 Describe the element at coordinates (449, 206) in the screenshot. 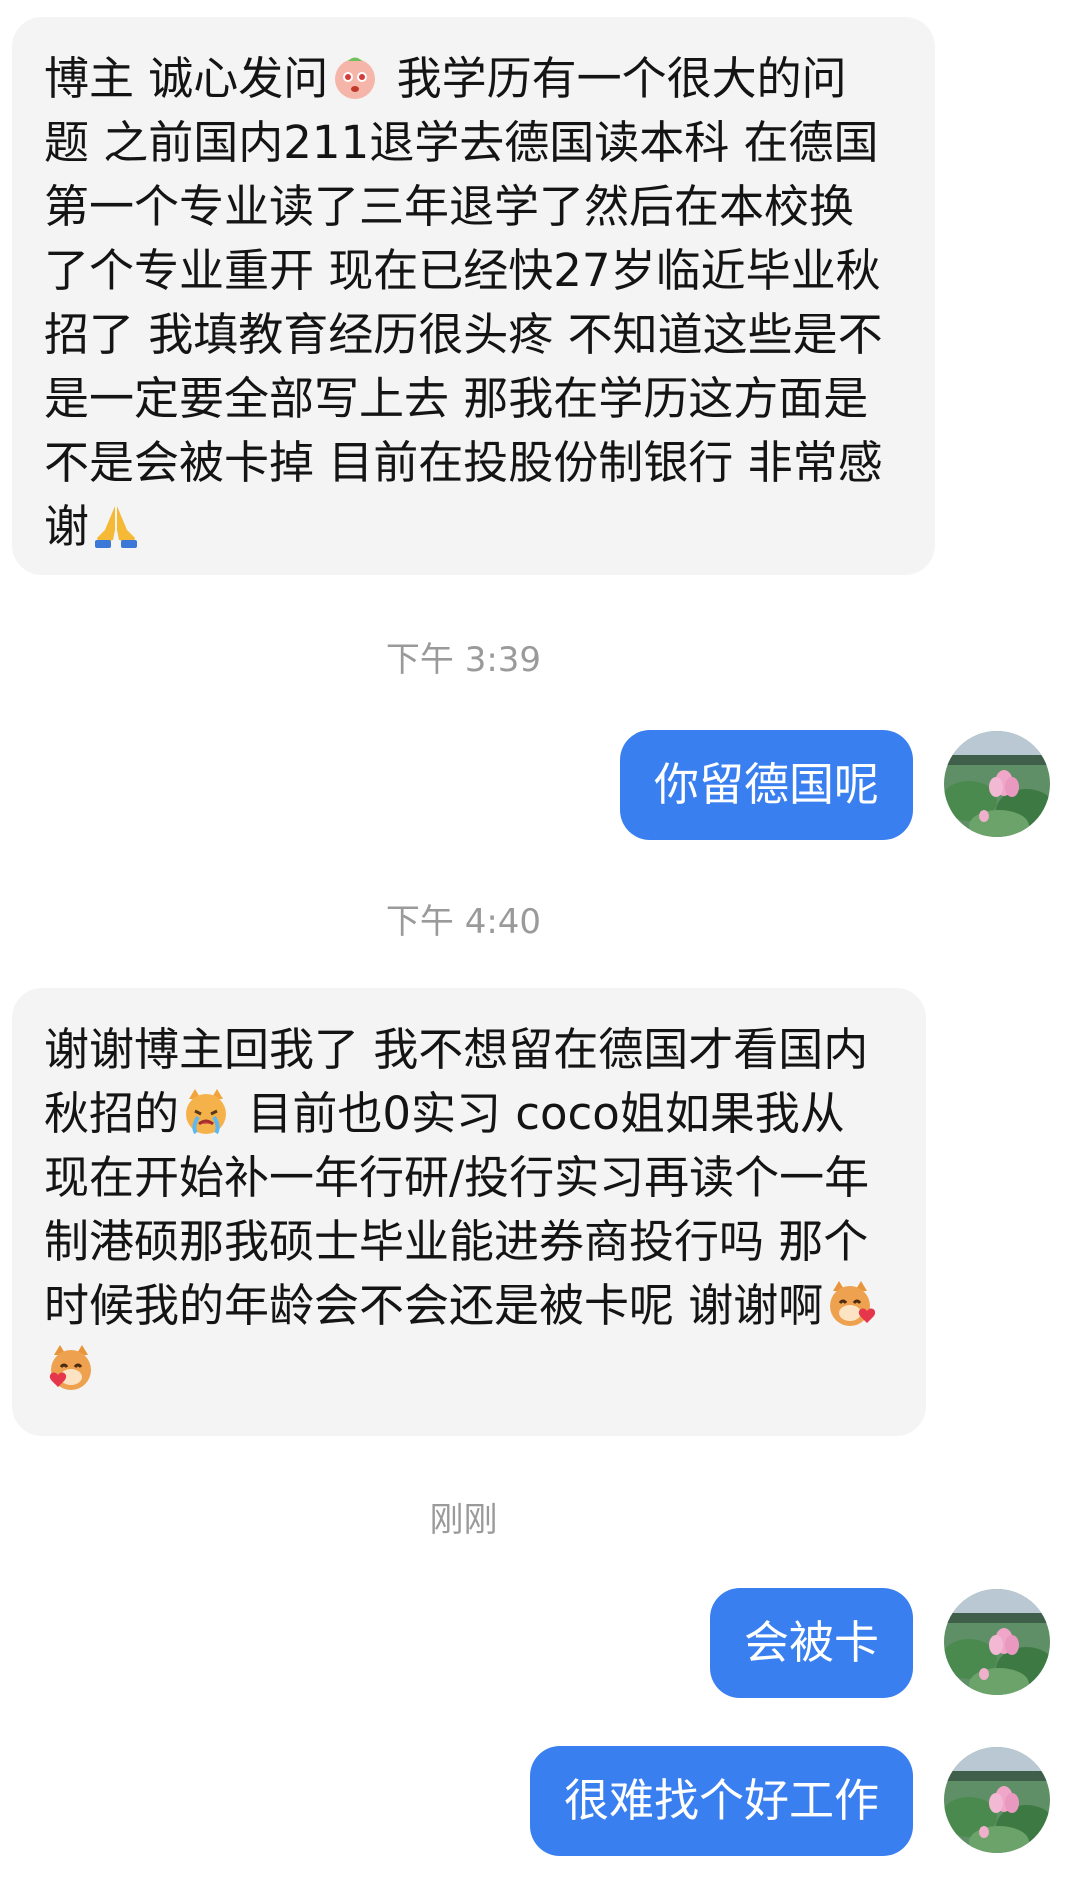

I see `message-line: 第一个专业读了三年退学了然后在本校换` at that location.